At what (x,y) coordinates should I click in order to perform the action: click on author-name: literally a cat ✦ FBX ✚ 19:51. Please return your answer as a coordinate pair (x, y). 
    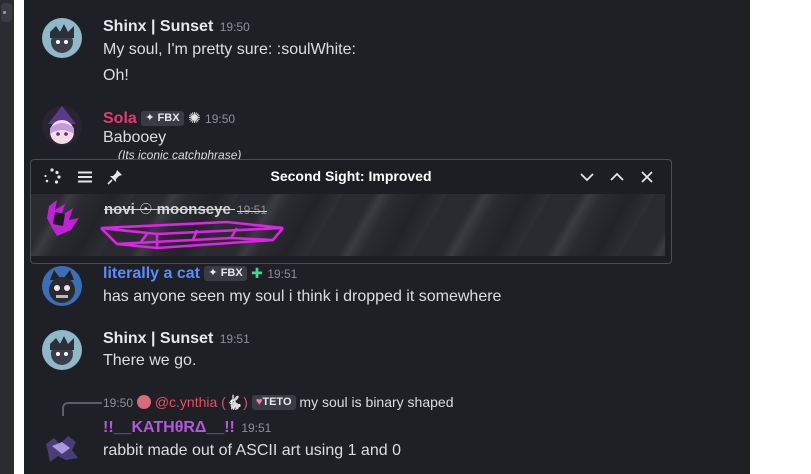
    Looking at the image, I should click on (200, 274).